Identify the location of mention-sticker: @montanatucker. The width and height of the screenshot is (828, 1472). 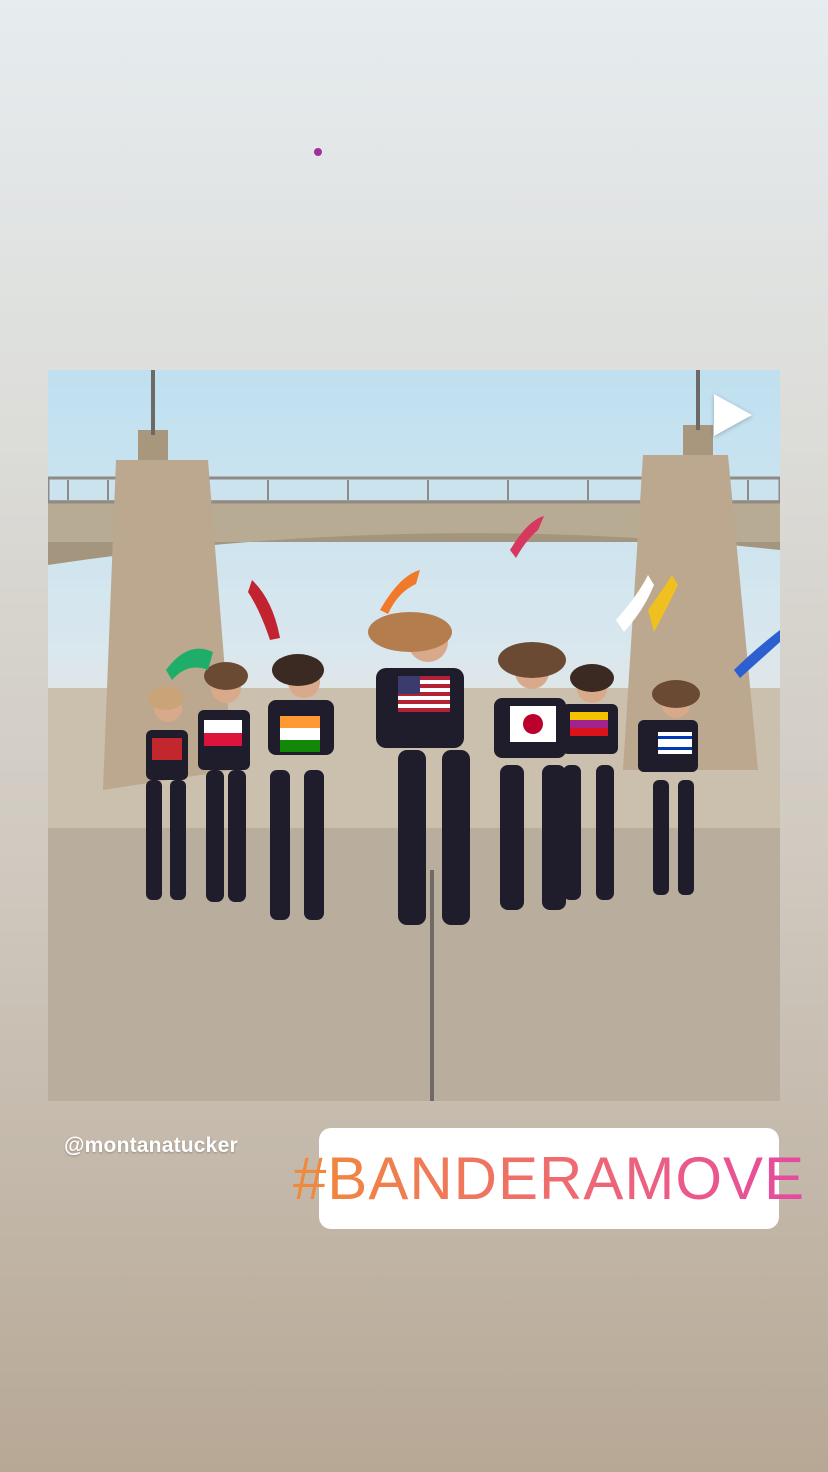
(151, 1146).